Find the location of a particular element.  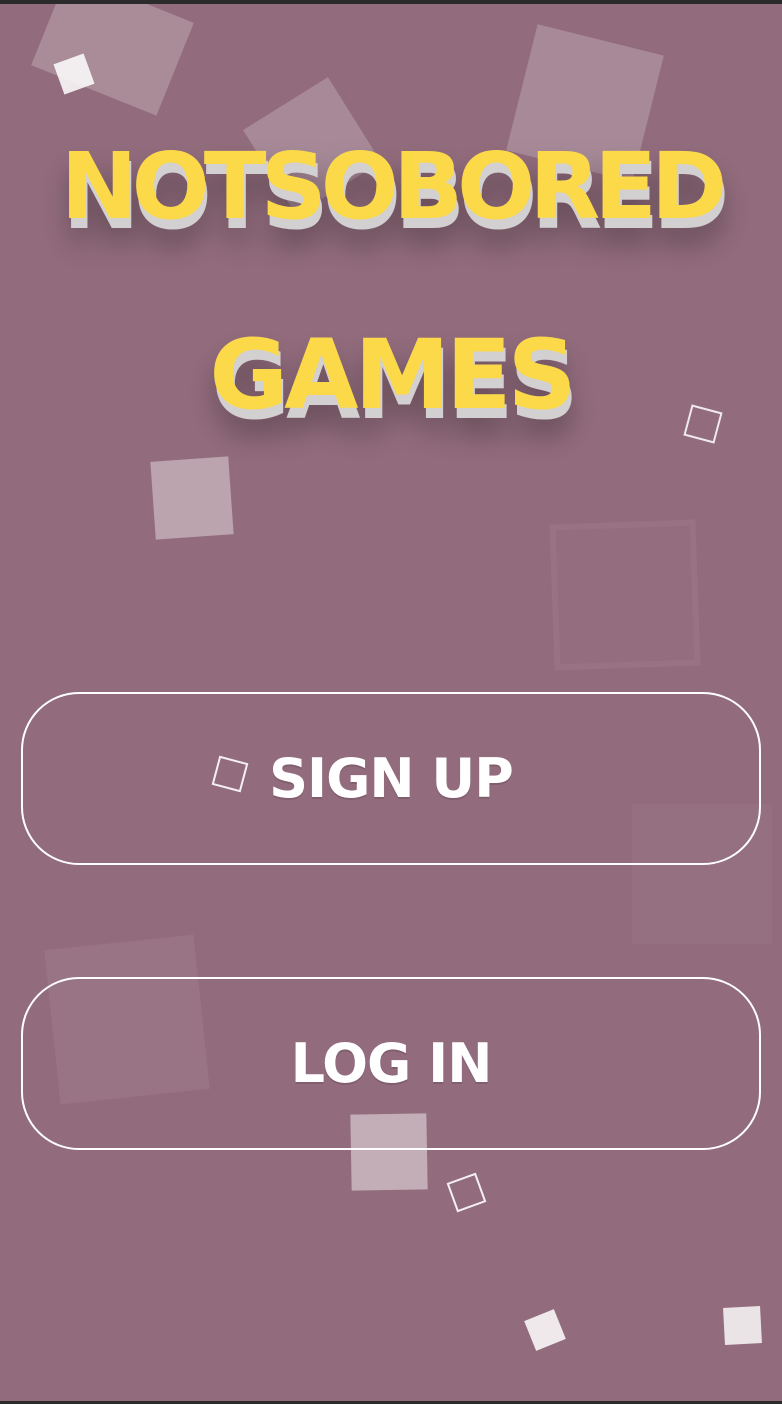

svg-text: NOTSOBORED is located at coordinates (392, 186).